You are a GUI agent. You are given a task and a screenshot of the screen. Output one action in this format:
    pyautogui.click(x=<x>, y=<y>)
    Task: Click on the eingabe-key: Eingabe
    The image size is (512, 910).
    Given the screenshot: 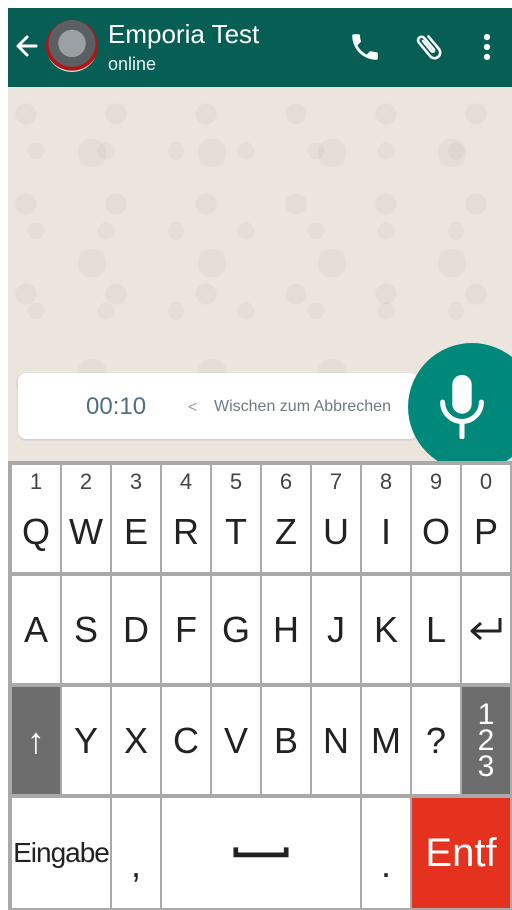 What is the action you would take?
    pyautogui.click(x=61, y=853)
    